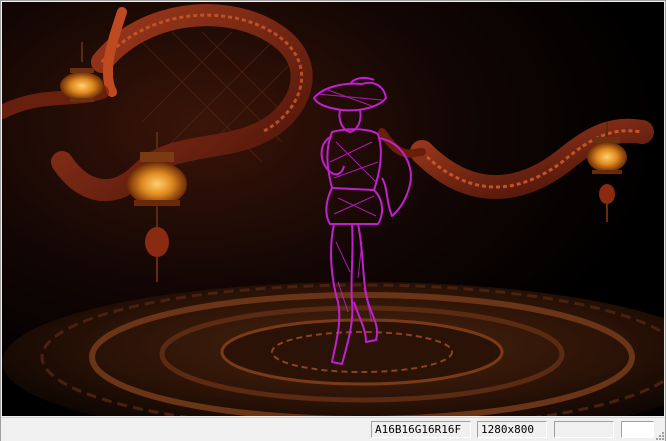 The width and height of the screenshot is (666, 441). I want to click on resolution-panel: 1280x800, so click(512, 429).